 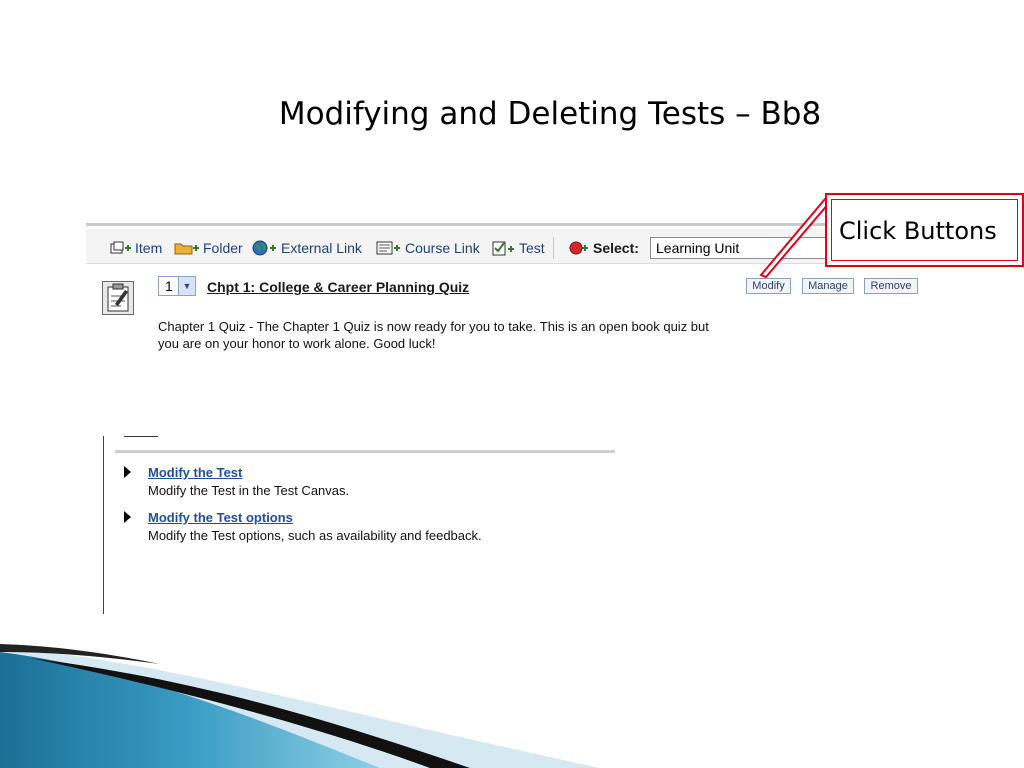 I want to click on decorative-swoosh, so click(x=300, y=706).